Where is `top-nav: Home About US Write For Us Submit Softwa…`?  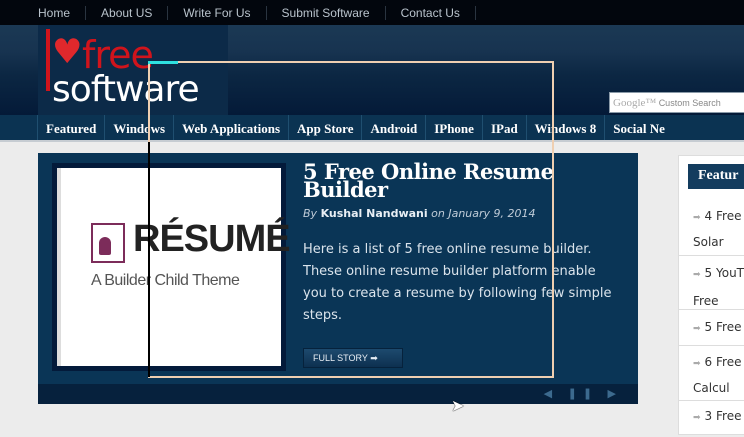
top-nav: Home About US Write For Us Submit Softwa… is located at coordinates (372, 12).